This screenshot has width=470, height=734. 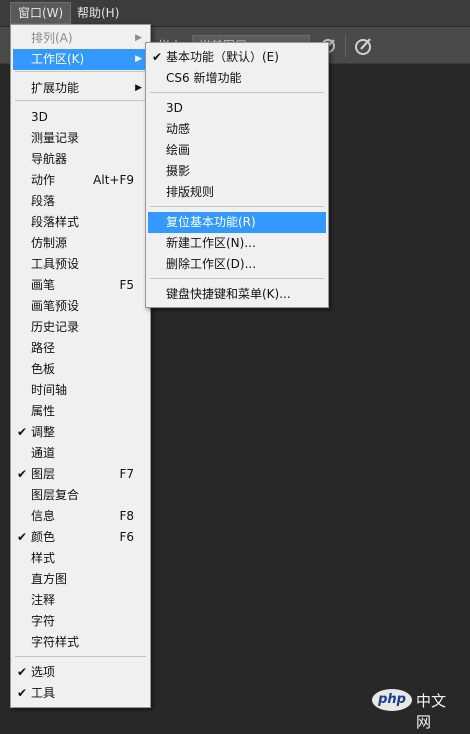 What do you see at coordinates (80, 432) in the screenshot?
I see `window-menu-item-18: ✔ 调整` at bounding box center [80, 432].